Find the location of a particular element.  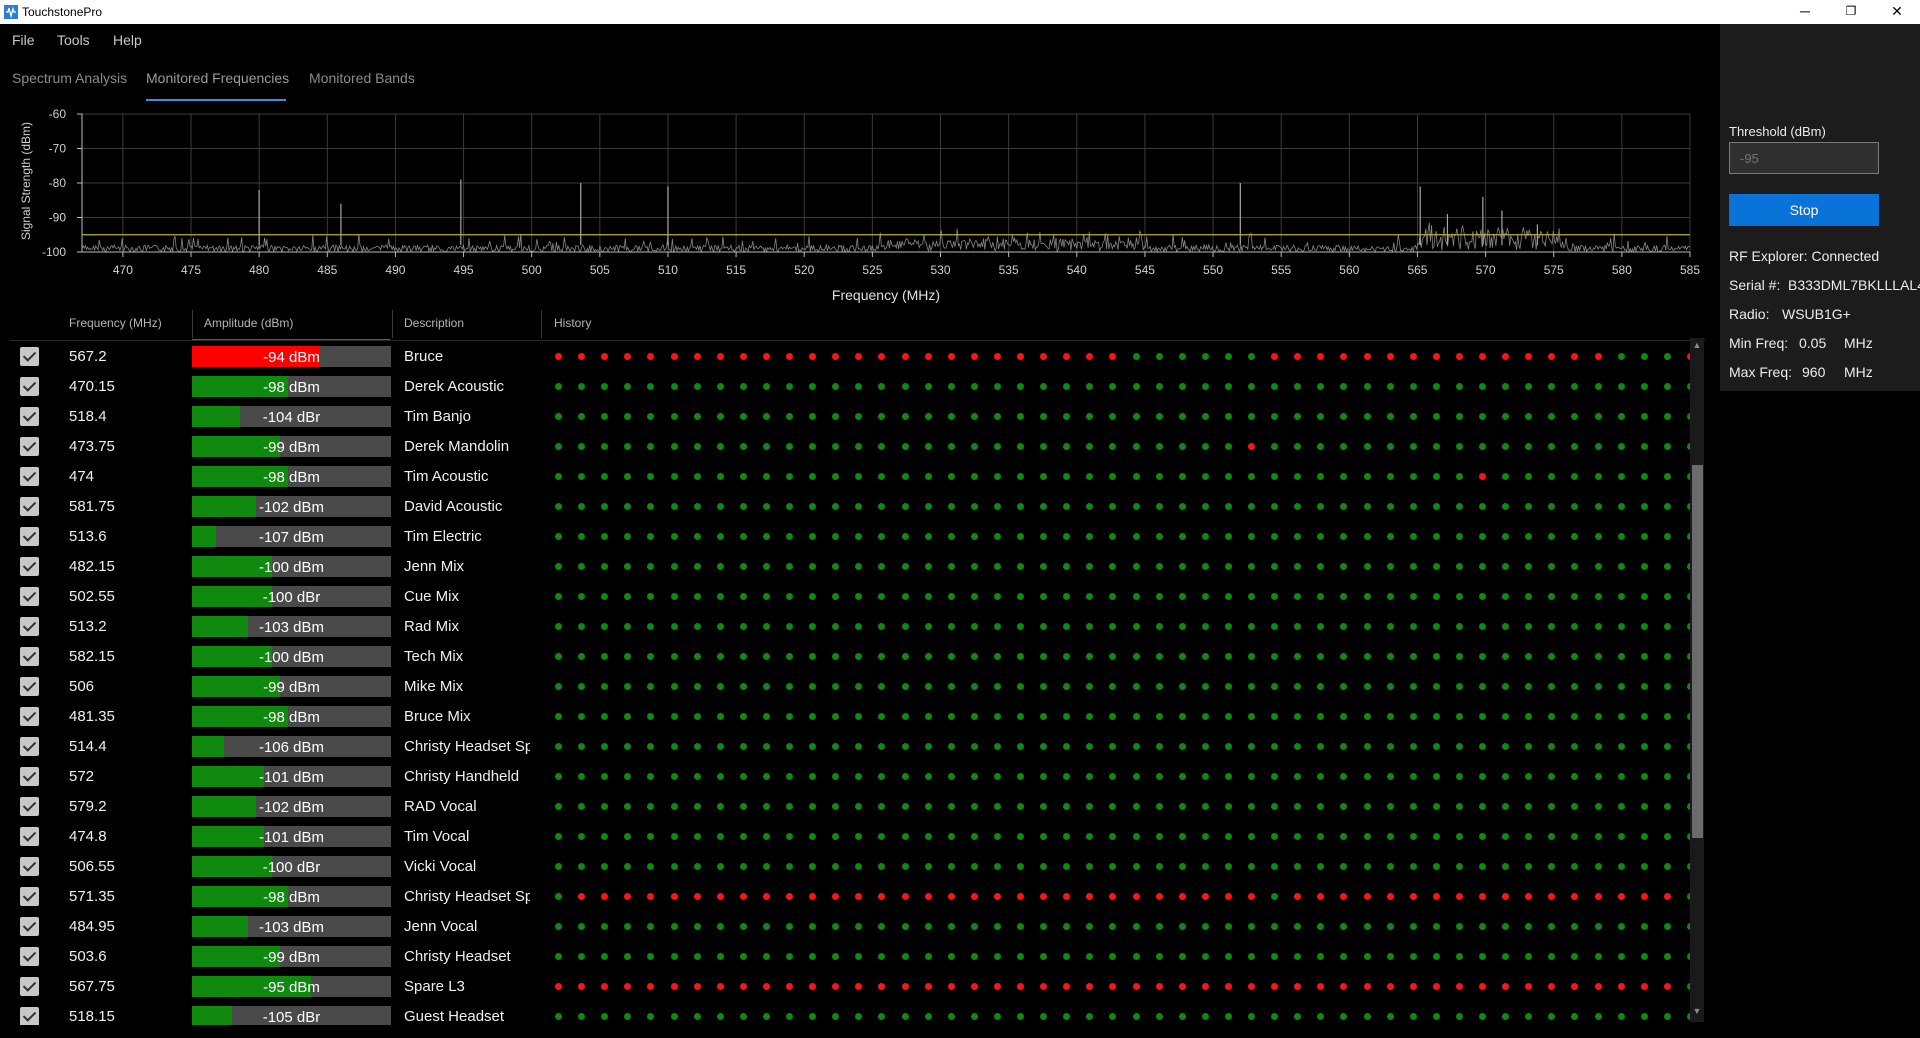

menu-tools: Tools is located at coordinates (73, 40).